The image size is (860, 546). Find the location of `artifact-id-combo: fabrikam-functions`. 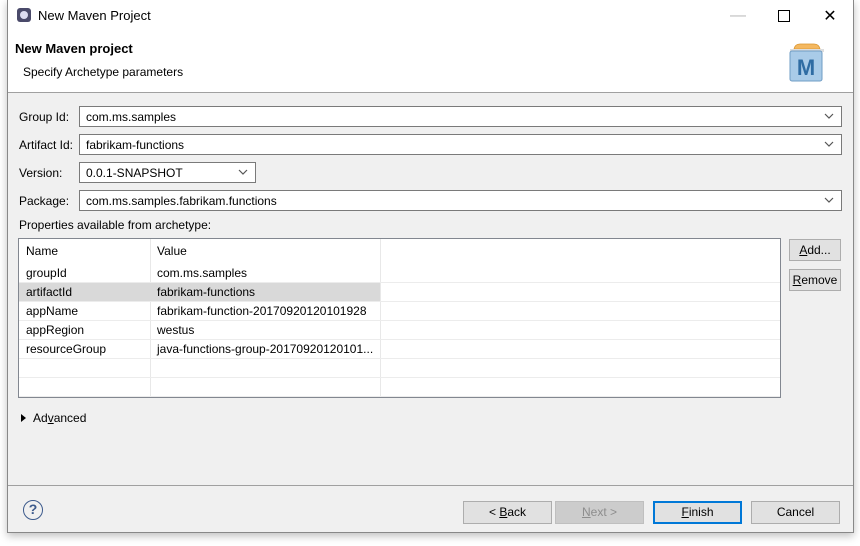

artifact-id-combo: fabrikam-functions is located at coordinates (460, 144).